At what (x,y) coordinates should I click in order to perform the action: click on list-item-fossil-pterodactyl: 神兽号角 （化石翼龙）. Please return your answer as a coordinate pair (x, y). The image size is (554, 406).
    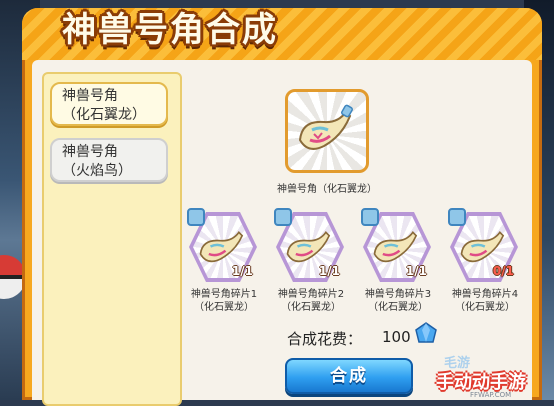
    Looking at the image, I should click on (109, 104).